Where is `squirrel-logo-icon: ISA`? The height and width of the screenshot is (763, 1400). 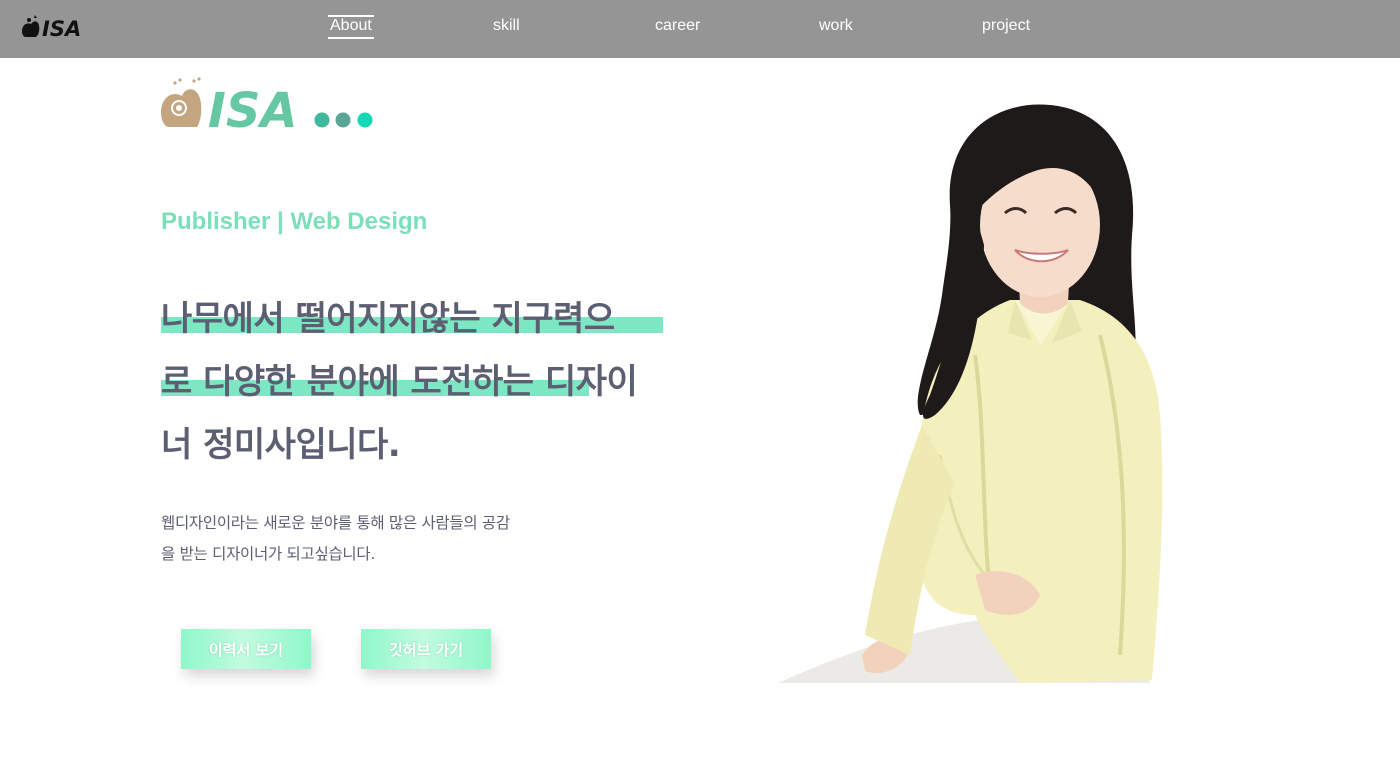 squirrel-logo-icon: ISA is located at coordinates (56, 27).